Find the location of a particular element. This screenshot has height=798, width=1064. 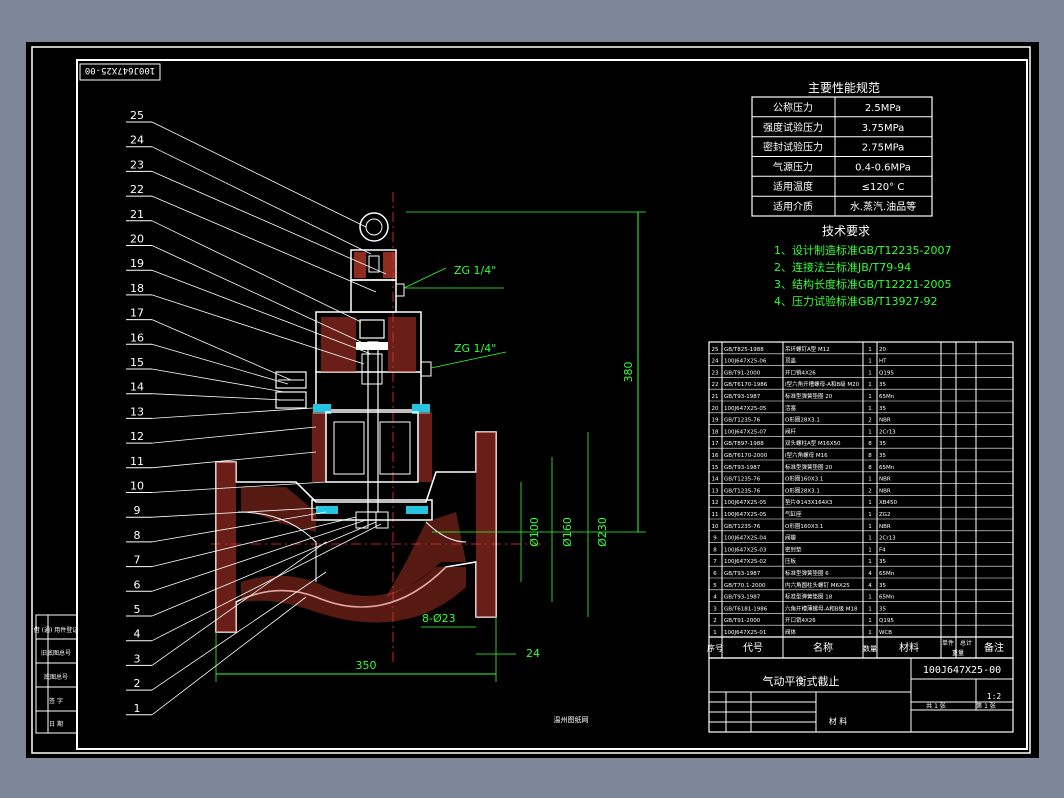

strip-label: 旧底图总号 is located at coordinates (56, 653).